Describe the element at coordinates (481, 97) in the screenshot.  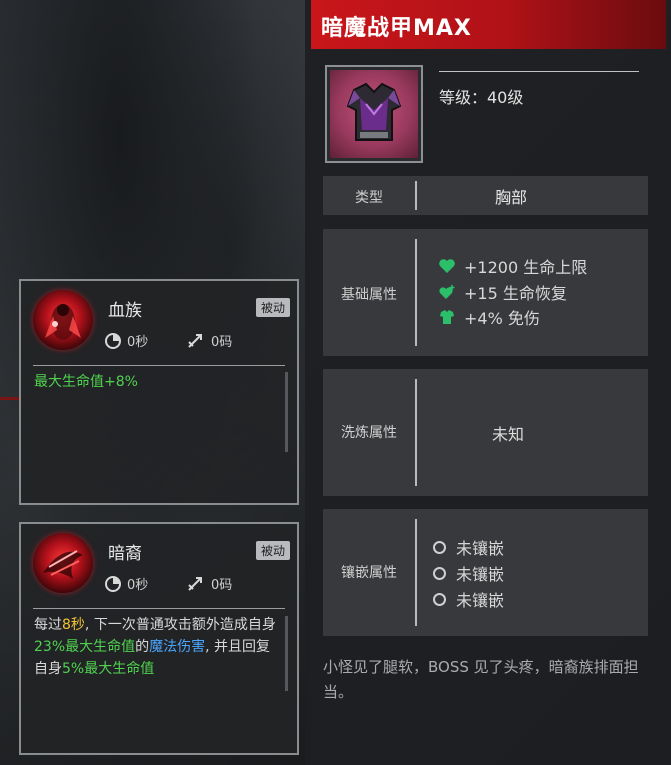
I see `item-level: 等级：40级` at that location.